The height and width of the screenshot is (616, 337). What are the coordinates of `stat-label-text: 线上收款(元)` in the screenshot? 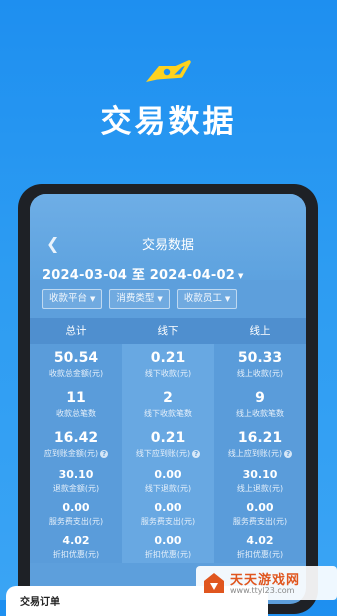 It's located at (260, 373).